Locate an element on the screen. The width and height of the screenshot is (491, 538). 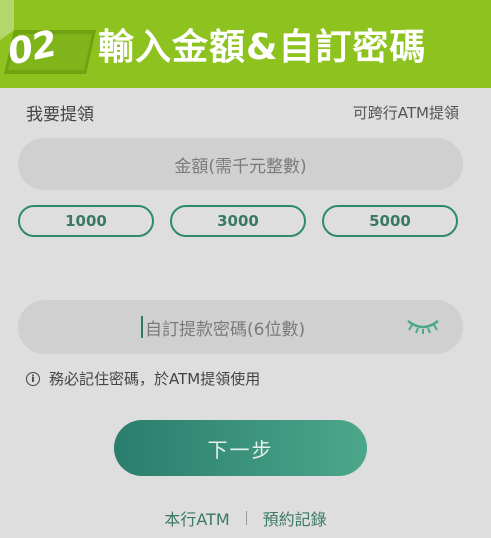
link-reservation-records: 預約記錄 is located at coordinates (295, 518).